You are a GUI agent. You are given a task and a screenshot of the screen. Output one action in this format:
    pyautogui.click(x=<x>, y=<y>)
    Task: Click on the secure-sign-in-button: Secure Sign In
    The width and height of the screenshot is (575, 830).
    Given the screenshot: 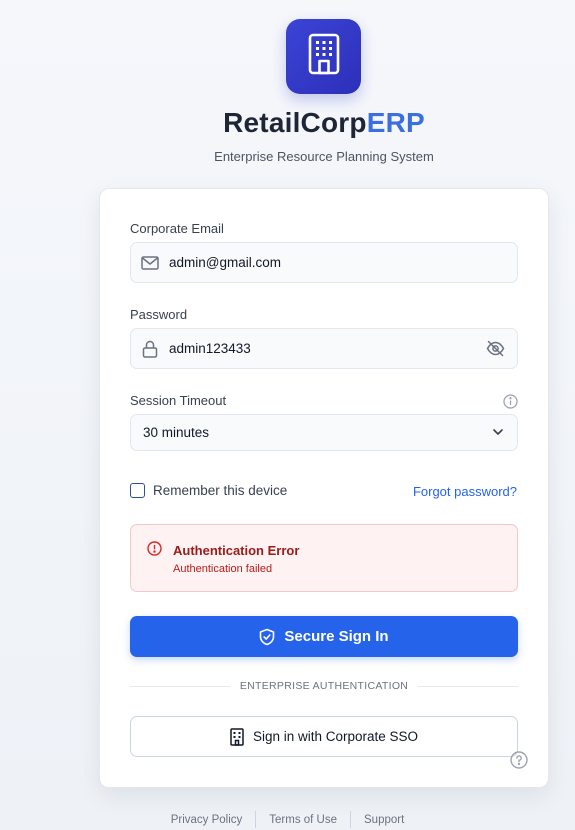 What is the action you would take?
    pyautogui.click(x=324, y=636)
    